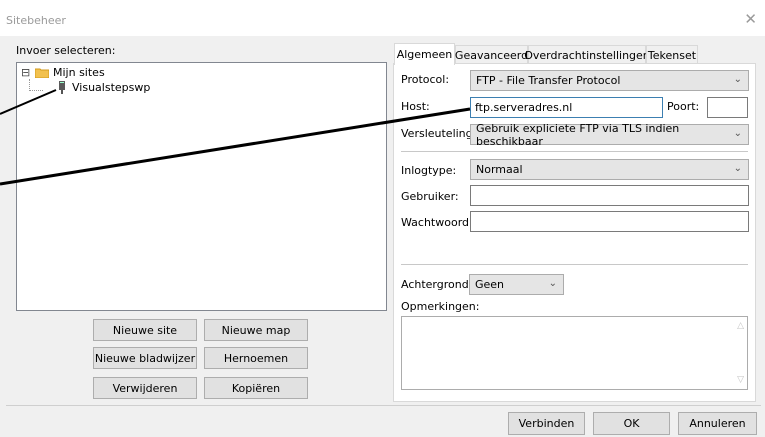 Image resolution: width=765 pixels, height=437 pixels. Describe the element at coordinates (424, 54) in the screenshot. I see `tab-general: Algemeen` at that location.